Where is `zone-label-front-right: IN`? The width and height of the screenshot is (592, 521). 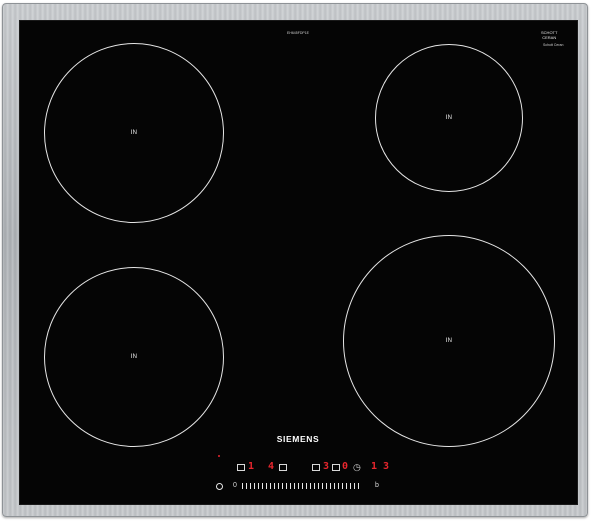
zone-label-front-right: IN is located at coordinates (449, 341).